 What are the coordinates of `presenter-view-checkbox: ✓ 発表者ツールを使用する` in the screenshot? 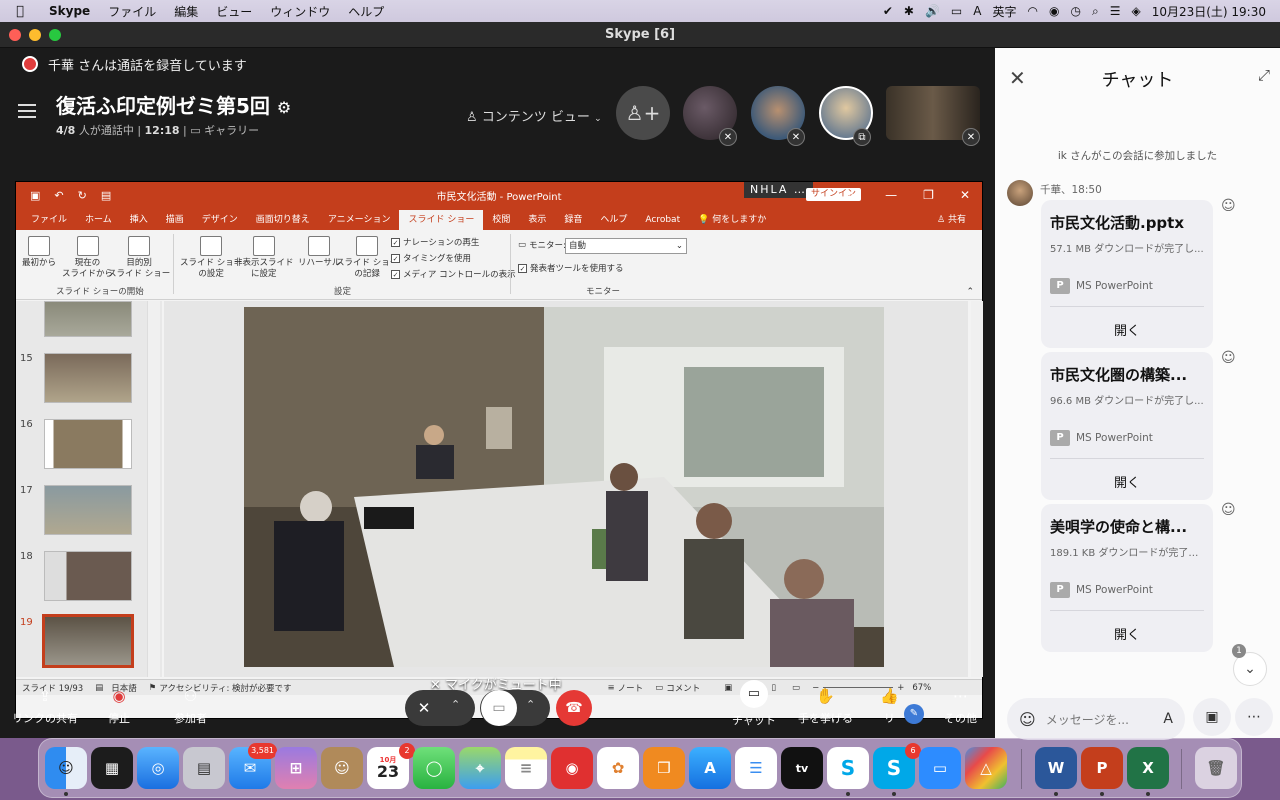 It's located at (571, 268).